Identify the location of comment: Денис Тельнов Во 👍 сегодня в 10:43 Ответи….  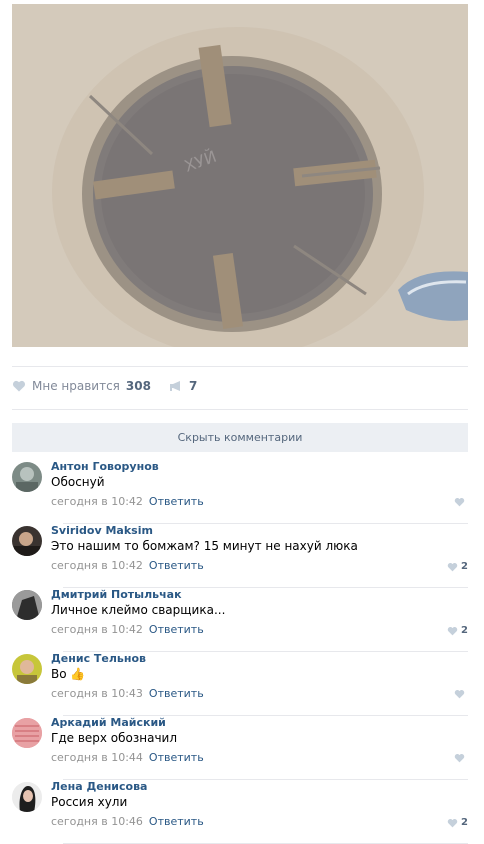
(240, 684).